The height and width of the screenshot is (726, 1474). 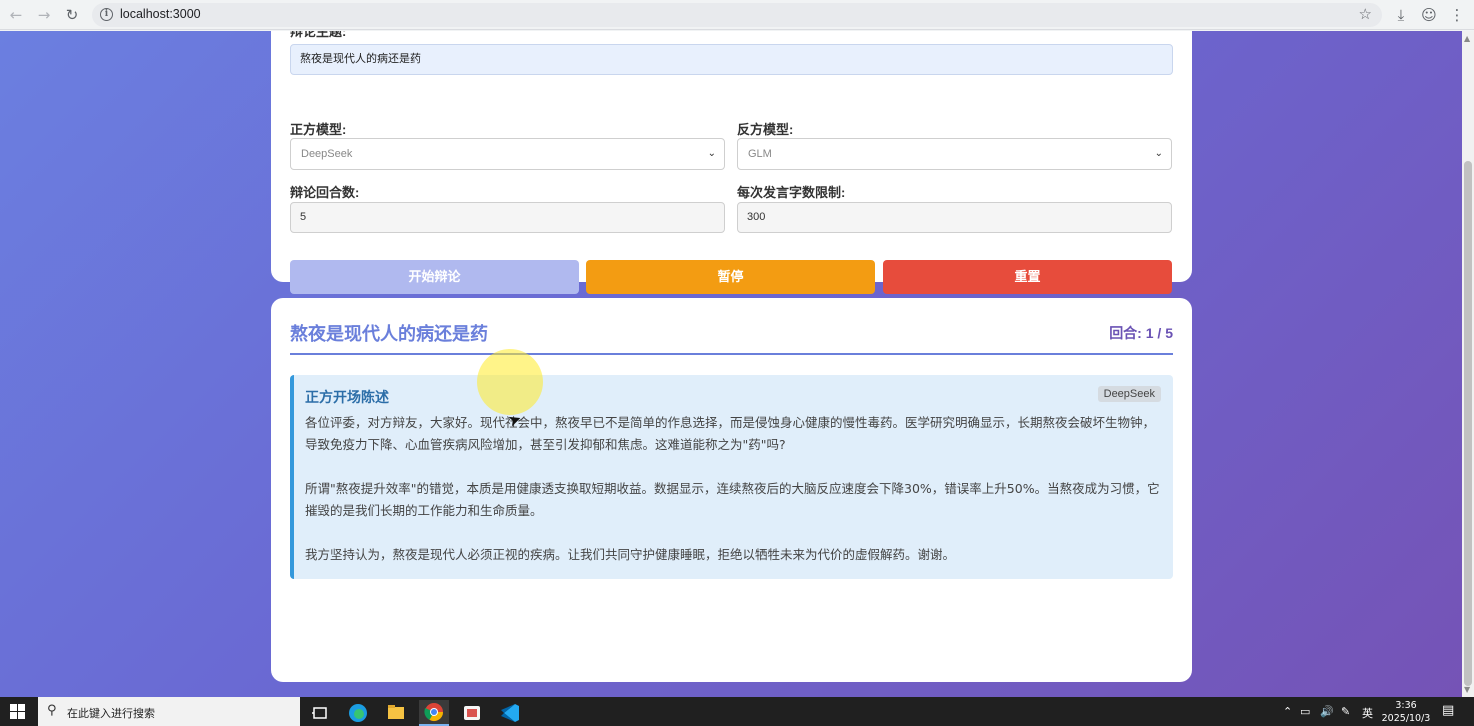 What do you see at coordinates (434, 713) in the screenshot?
I see `chrome-icon` at bounding box center [434, 713].